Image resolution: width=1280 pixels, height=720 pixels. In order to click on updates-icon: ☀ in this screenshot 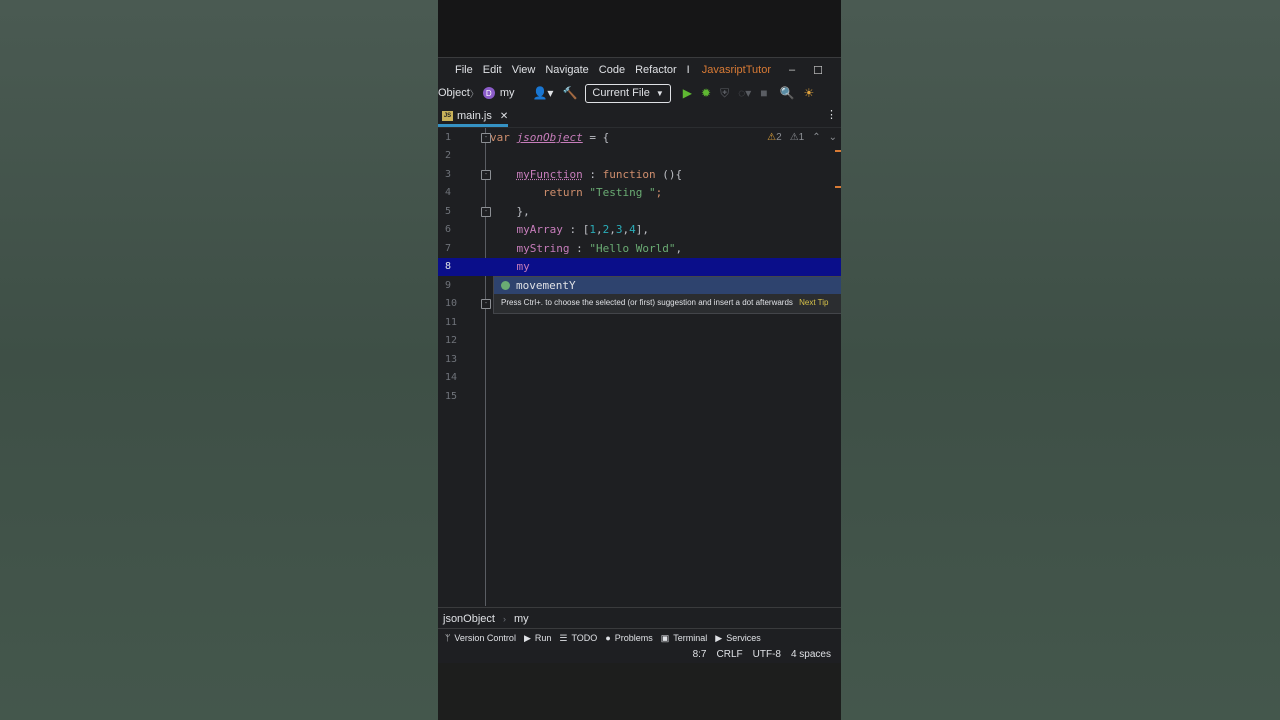, I will do `click(808, 93)`.